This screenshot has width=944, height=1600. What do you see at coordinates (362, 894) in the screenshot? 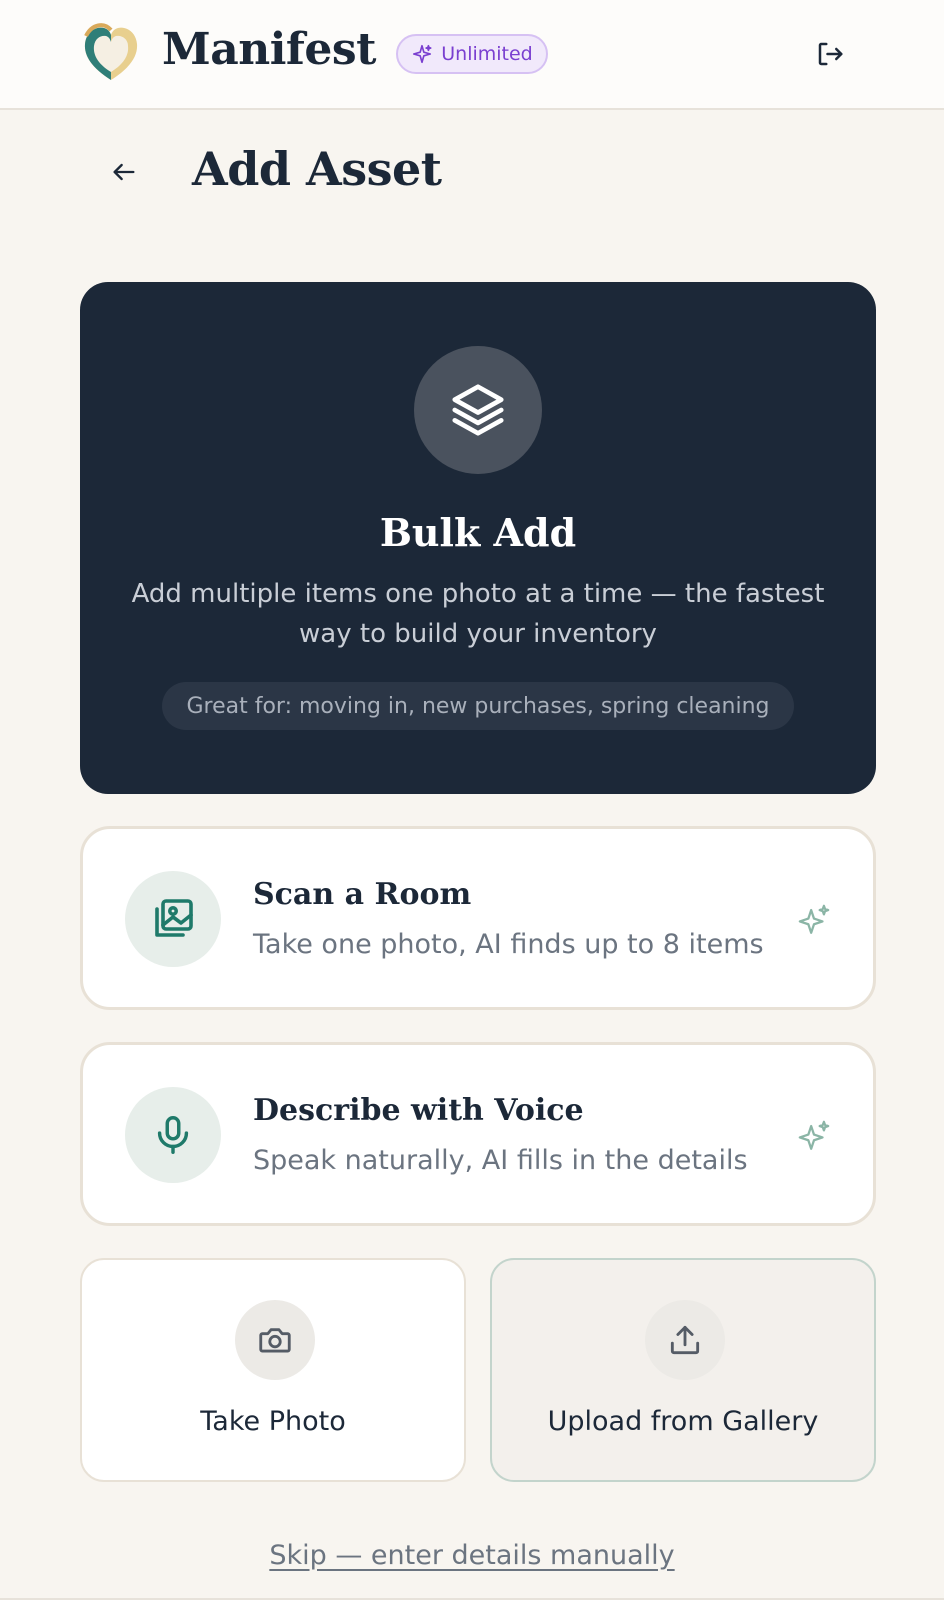
I see `scan-room-title: Scan a Room` at bounding box center [362, 894].